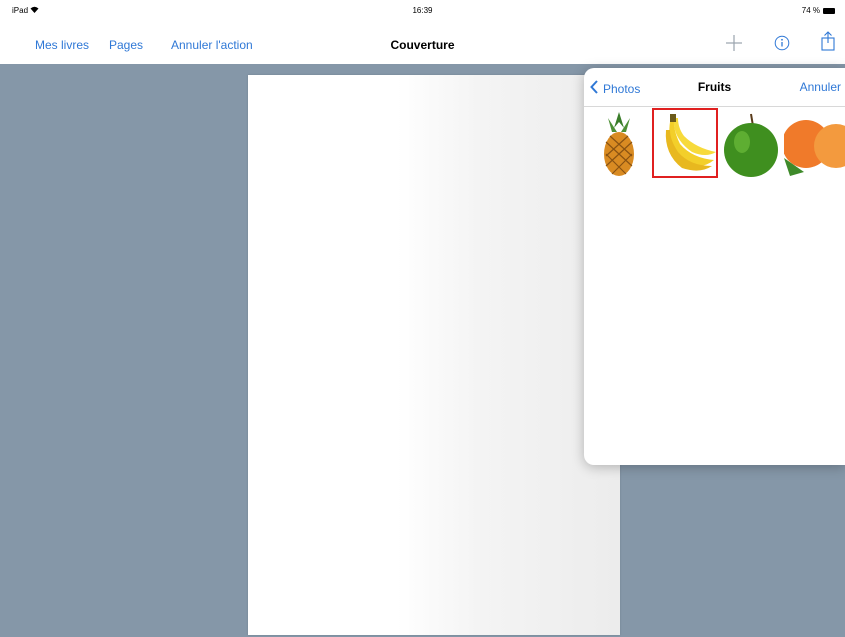 This screenshot has width=845, height=637. What do you see at coordinates (820, 87) in the screenshot?
I see `cancel-button: Annuler` at bounding box center [820, 87].